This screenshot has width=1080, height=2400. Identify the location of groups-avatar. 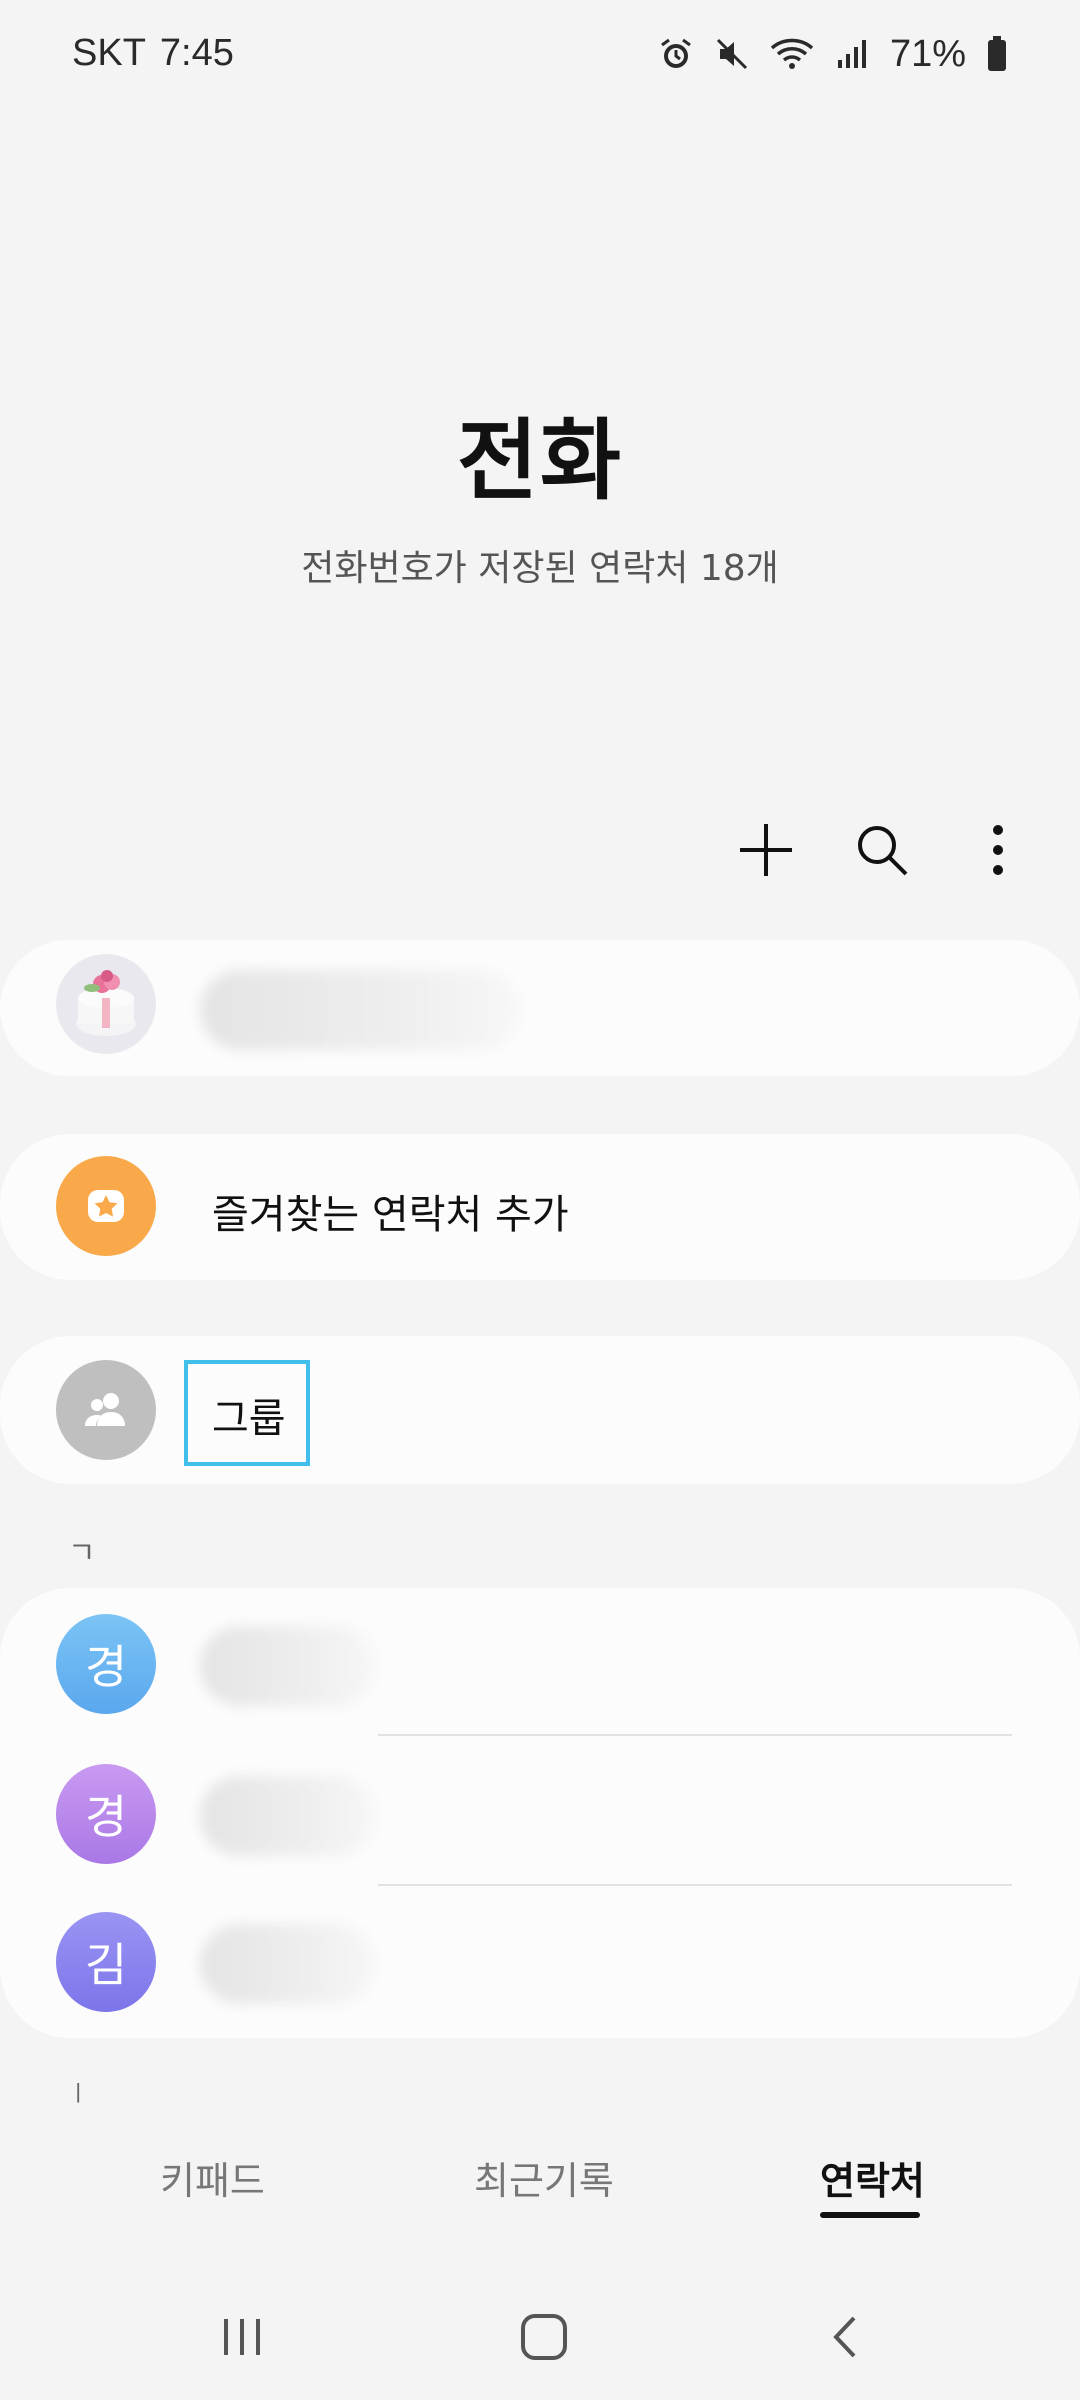
(106, 1410).